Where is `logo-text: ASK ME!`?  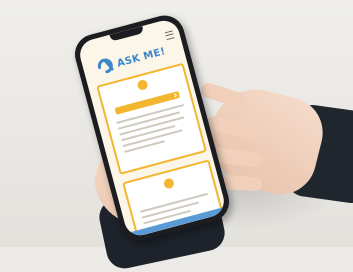 logo-text: ASK ME! is located at coordinates (141, 58).